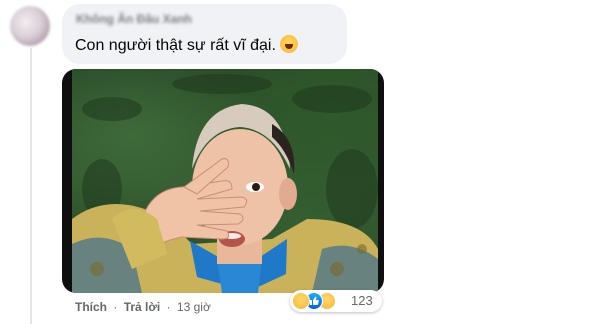 The height and width of the screenshot is (324, 613). I want to click on comment-timestamp: 13 giờ, so click(194, 307).